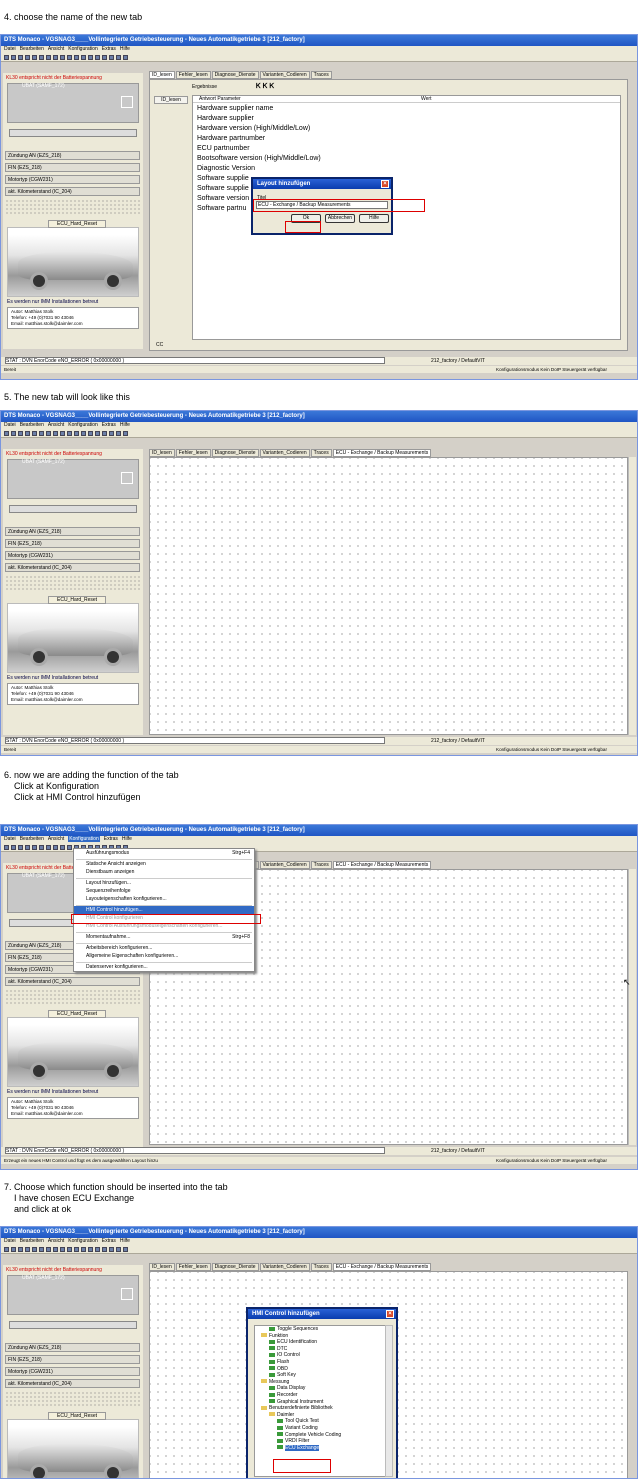 The width and height of the screenshot is (638, 1479). Describe the element at coordinates (321, 1388) in the screenshot. I see `tree-item: Data Display` at that location.